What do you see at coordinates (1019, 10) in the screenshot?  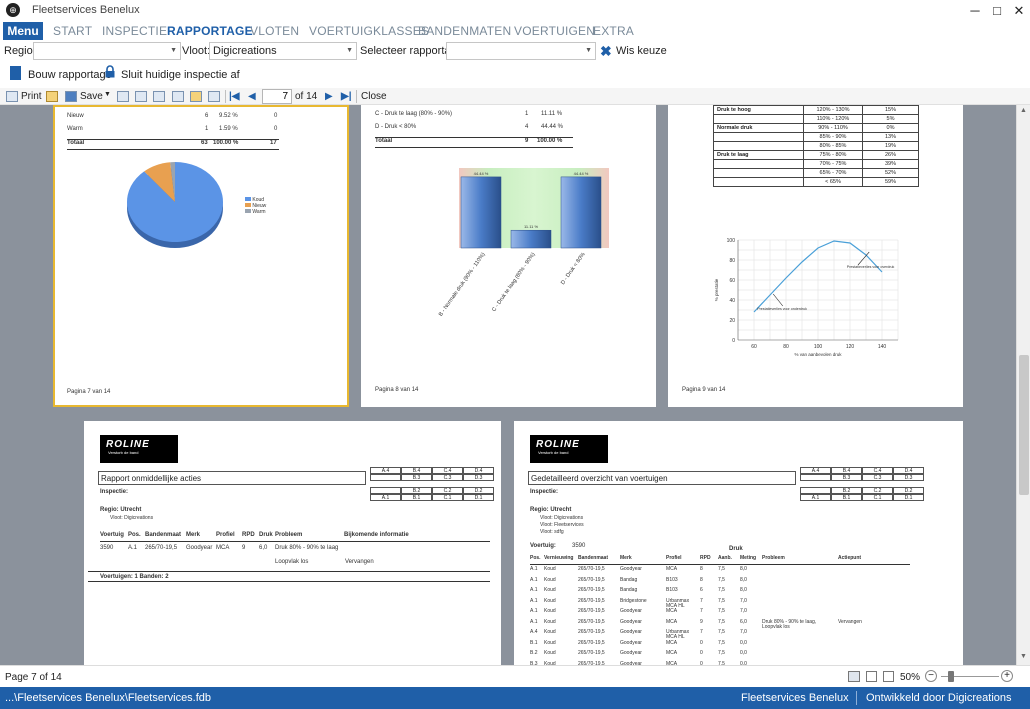 I see `close-window-button: ✕` at bounding box center [1019, 10].